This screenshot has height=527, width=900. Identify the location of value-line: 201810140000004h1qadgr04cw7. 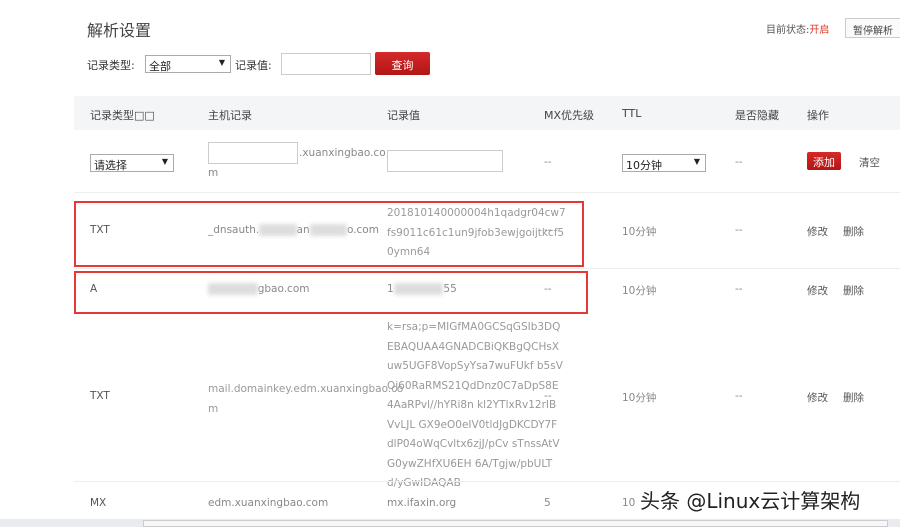
(476, 213).